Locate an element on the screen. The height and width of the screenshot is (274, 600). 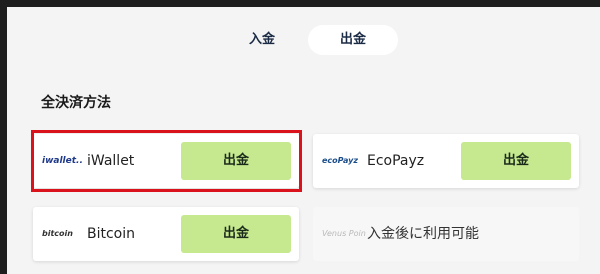
tab-deposit: 入金 is located at coordinates (262, 40).